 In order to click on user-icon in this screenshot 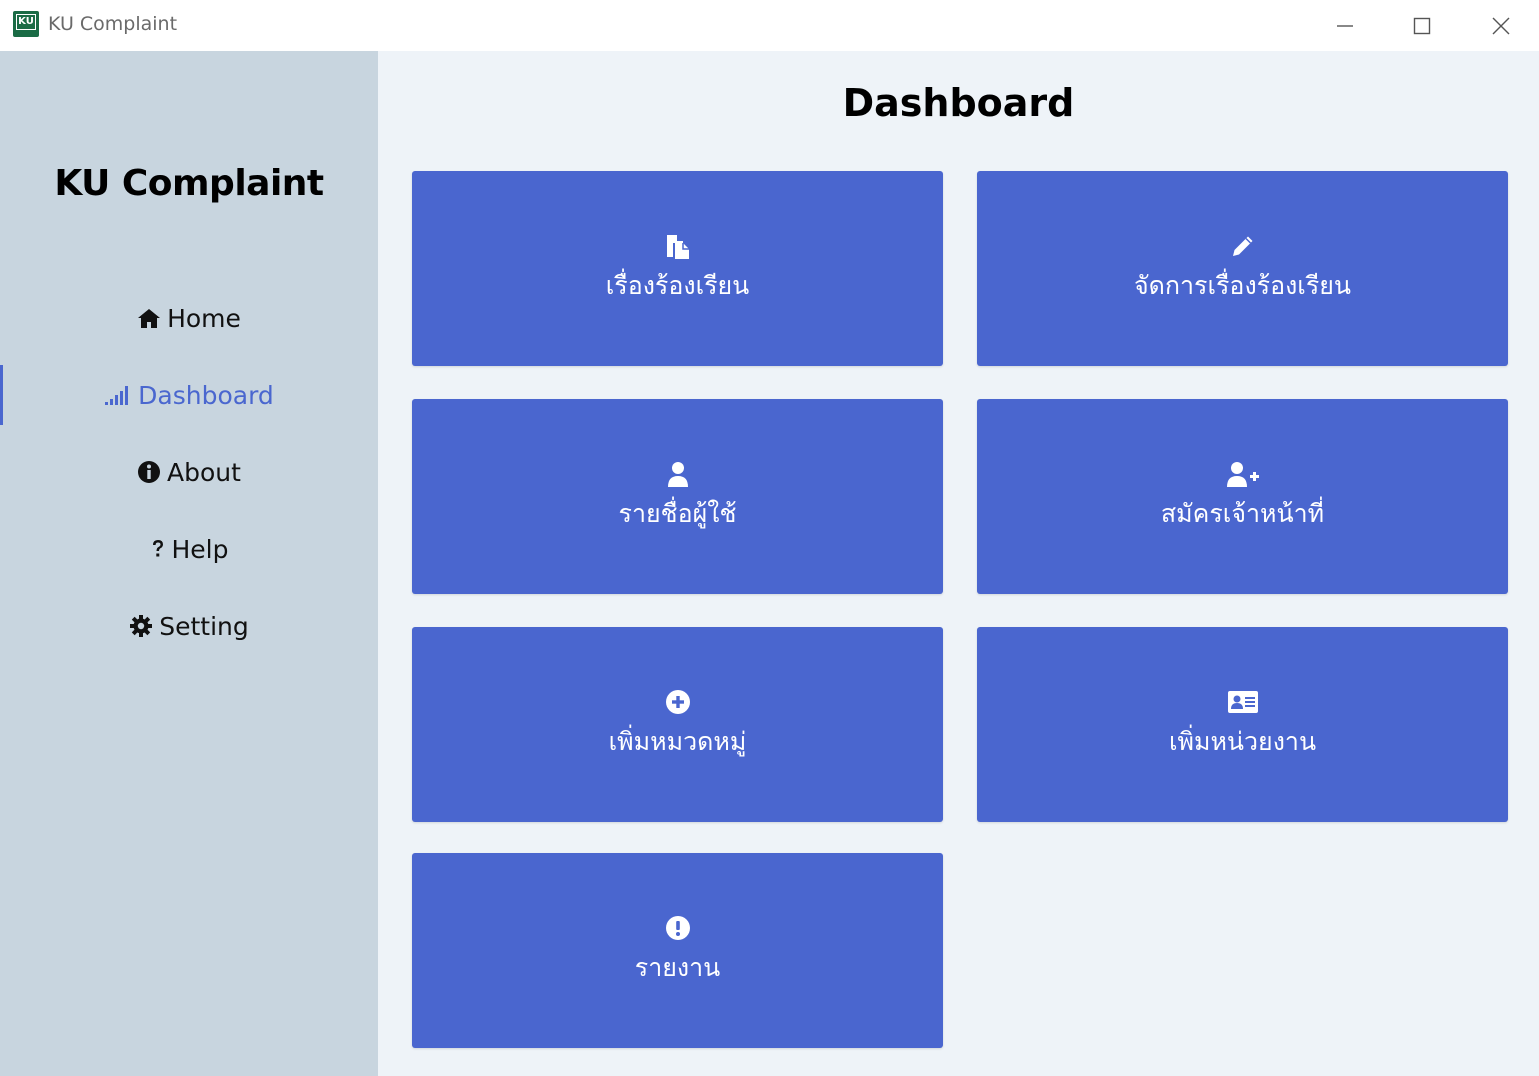, I will do `click(678, 474)`.